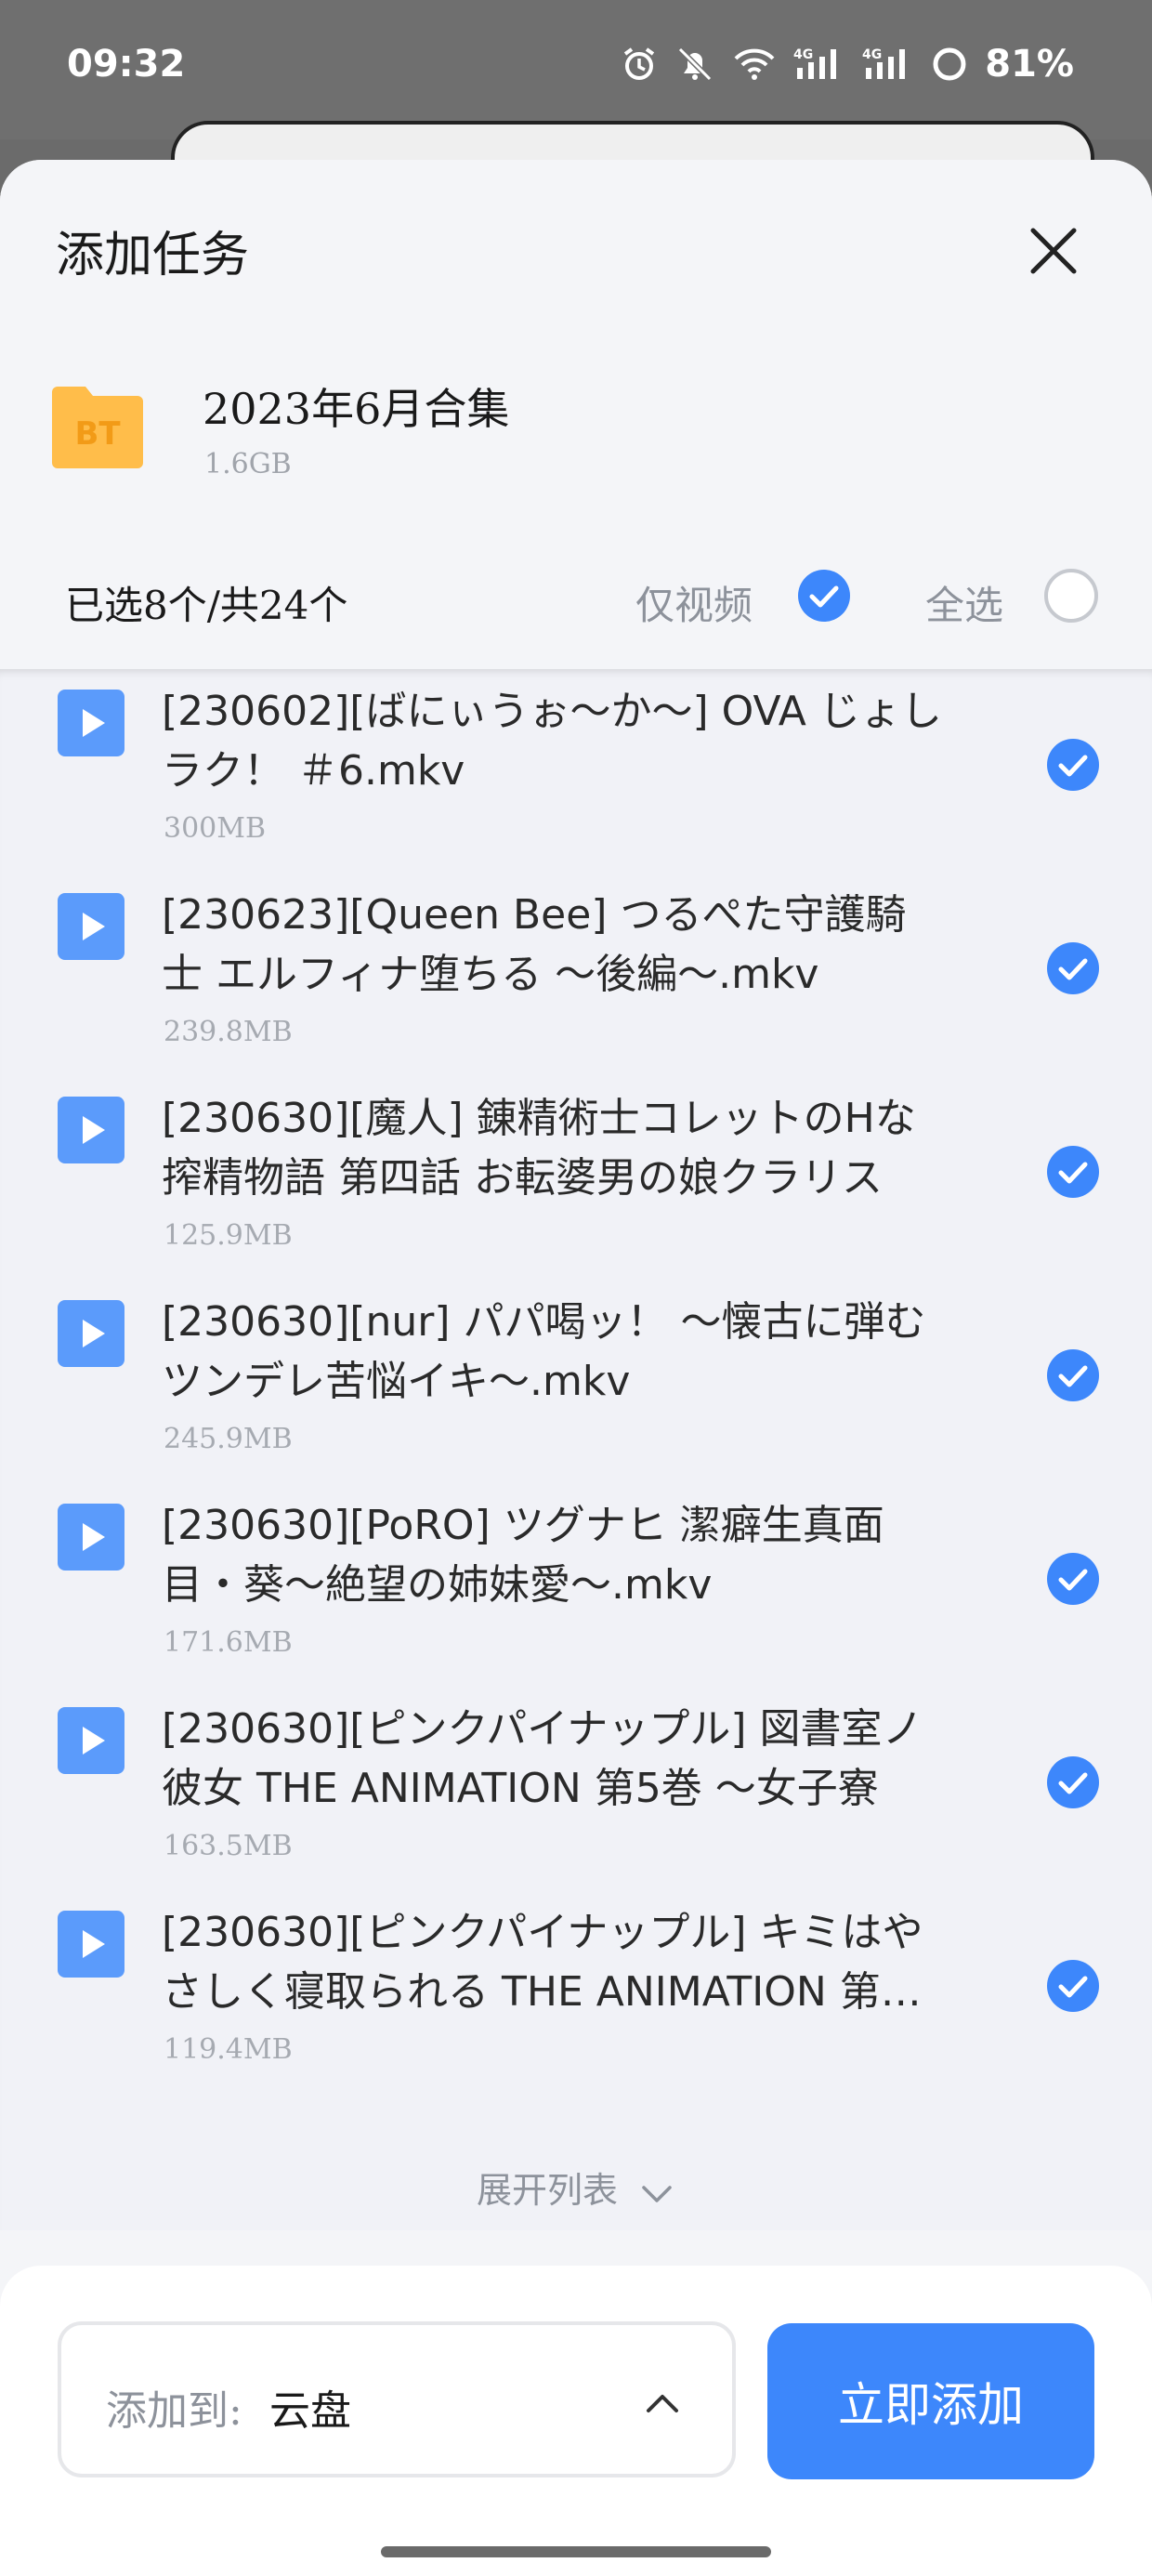 The width and height of the screenshot is (1152, 2576). I want to click on home-indicator, so click(576, 2551).